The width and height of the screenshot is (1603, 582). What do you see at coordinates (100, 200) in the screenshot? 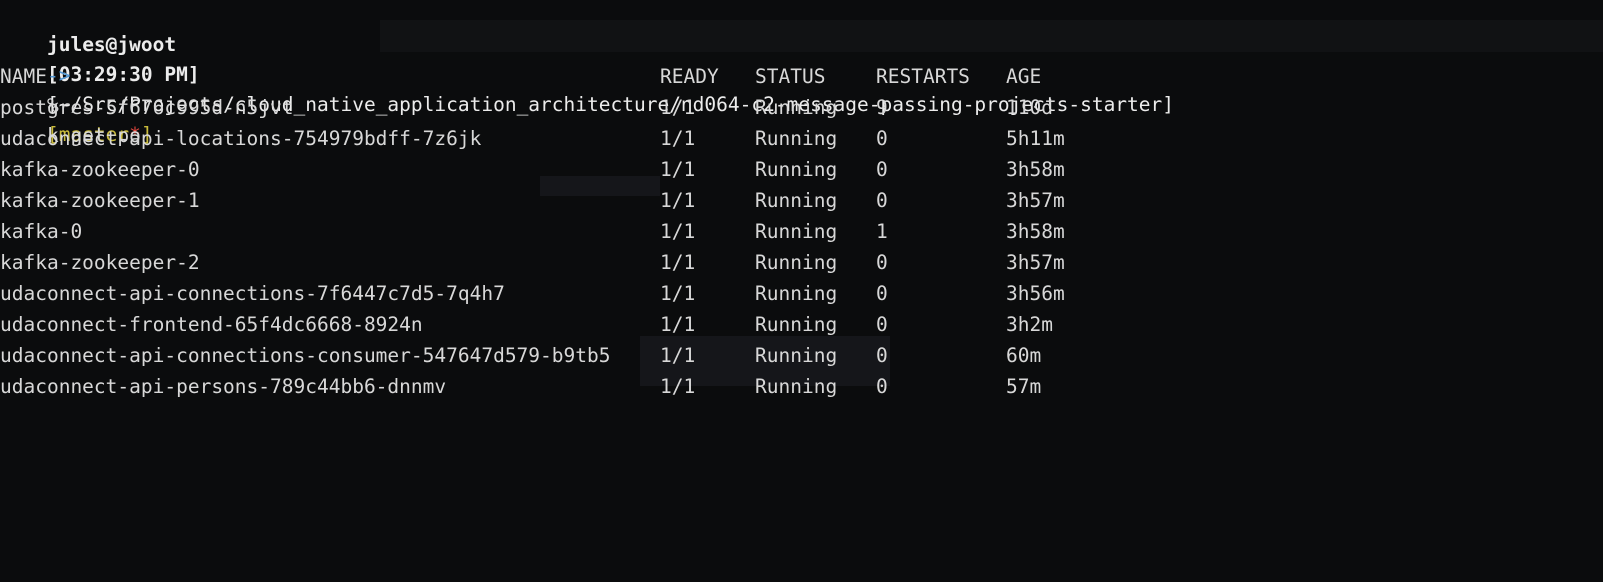
I see `pod-name: kafka-zookeeper-1` at bounding box center [100, 200].